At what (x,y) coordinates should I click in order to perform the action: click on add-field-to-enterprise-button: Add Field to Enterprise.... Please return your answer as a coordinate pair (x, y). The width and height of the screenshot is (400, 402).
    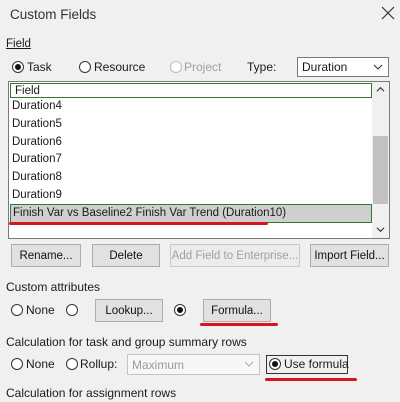
    Looking at the image, I should click on (235, 255).